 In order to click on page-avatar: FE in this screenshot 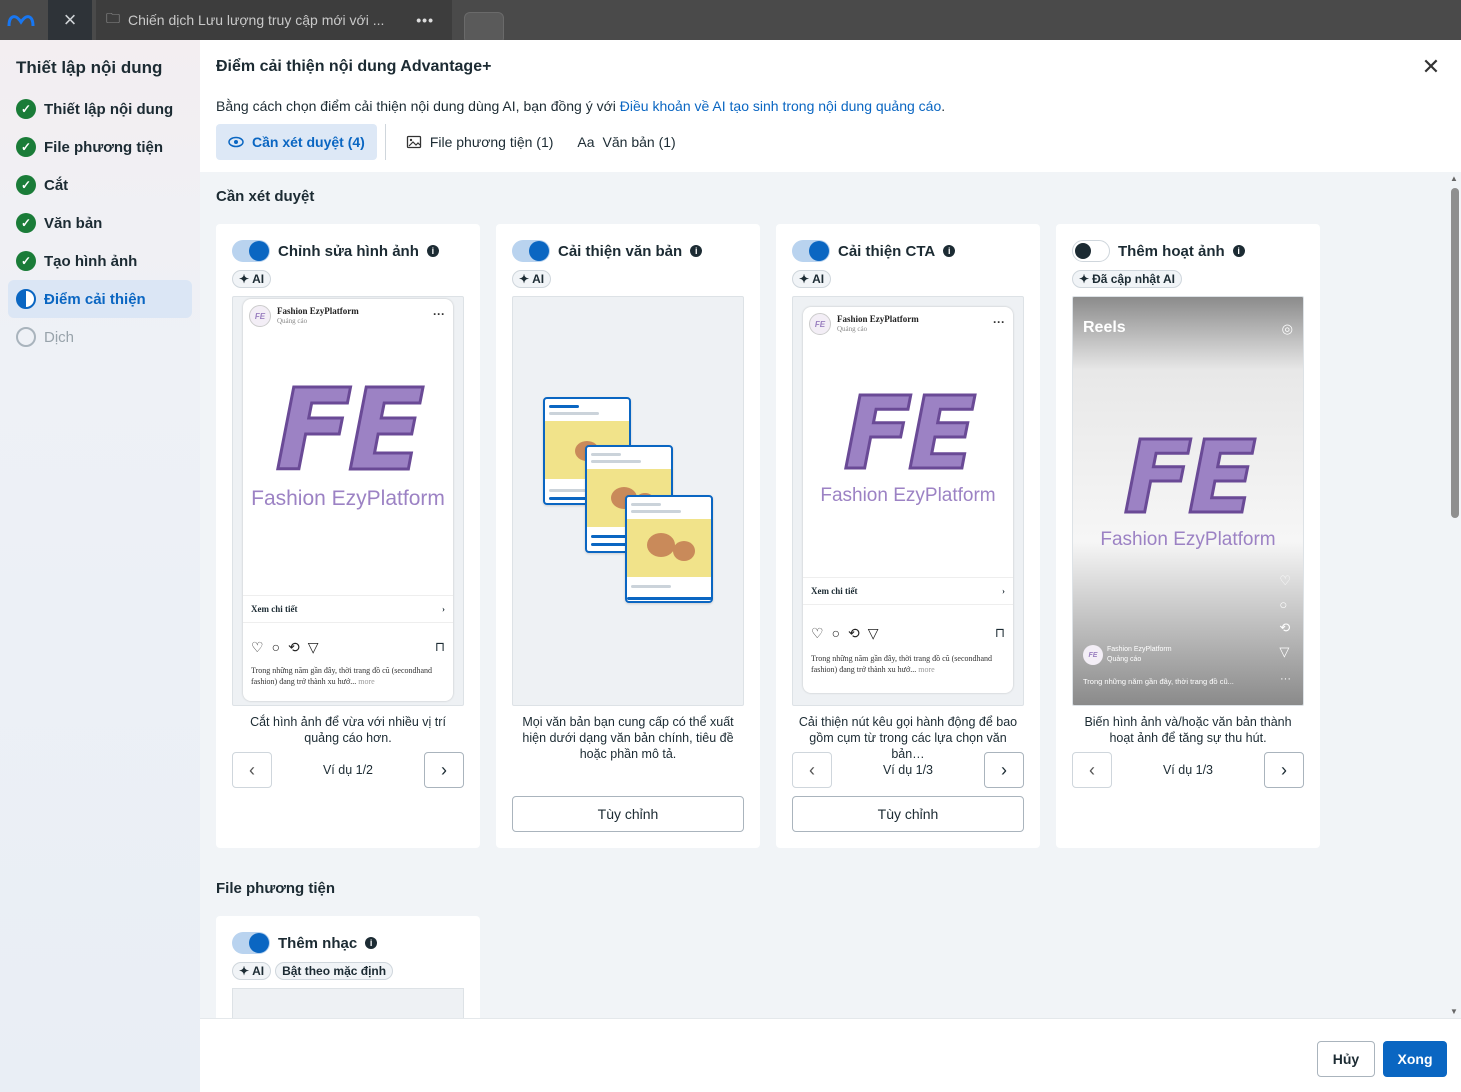, I will do `click(260, 316)`.